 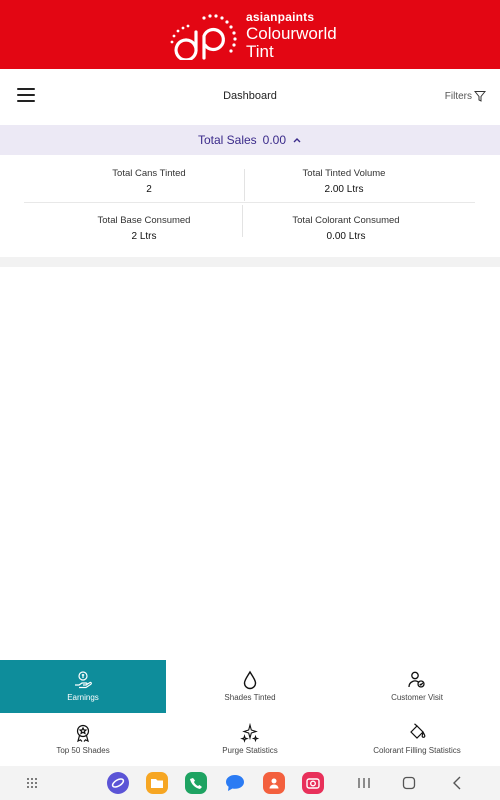 I want to click on customer-visit-icon, so click(x=416, y=680).